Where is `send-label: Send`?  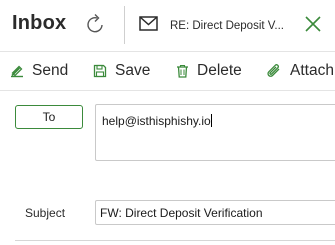 send-label: Send is located at coordinates (50, 70).